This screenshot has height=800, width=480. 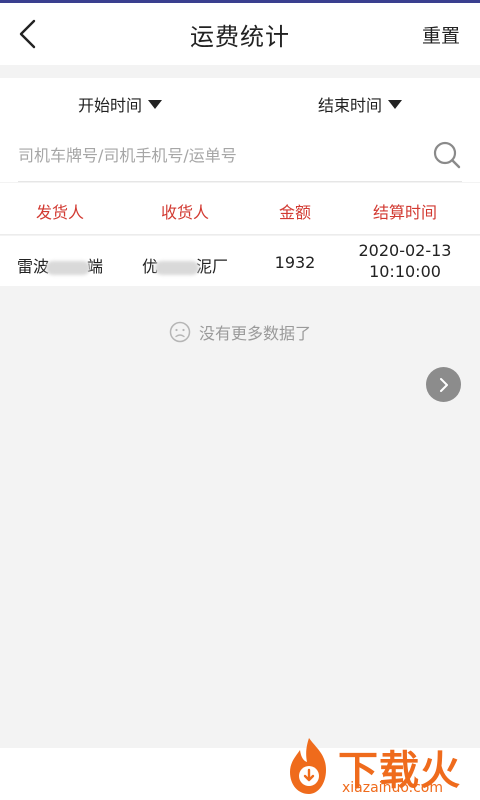 I want to click on reset-button: 重置, so click(x=441, y=34).